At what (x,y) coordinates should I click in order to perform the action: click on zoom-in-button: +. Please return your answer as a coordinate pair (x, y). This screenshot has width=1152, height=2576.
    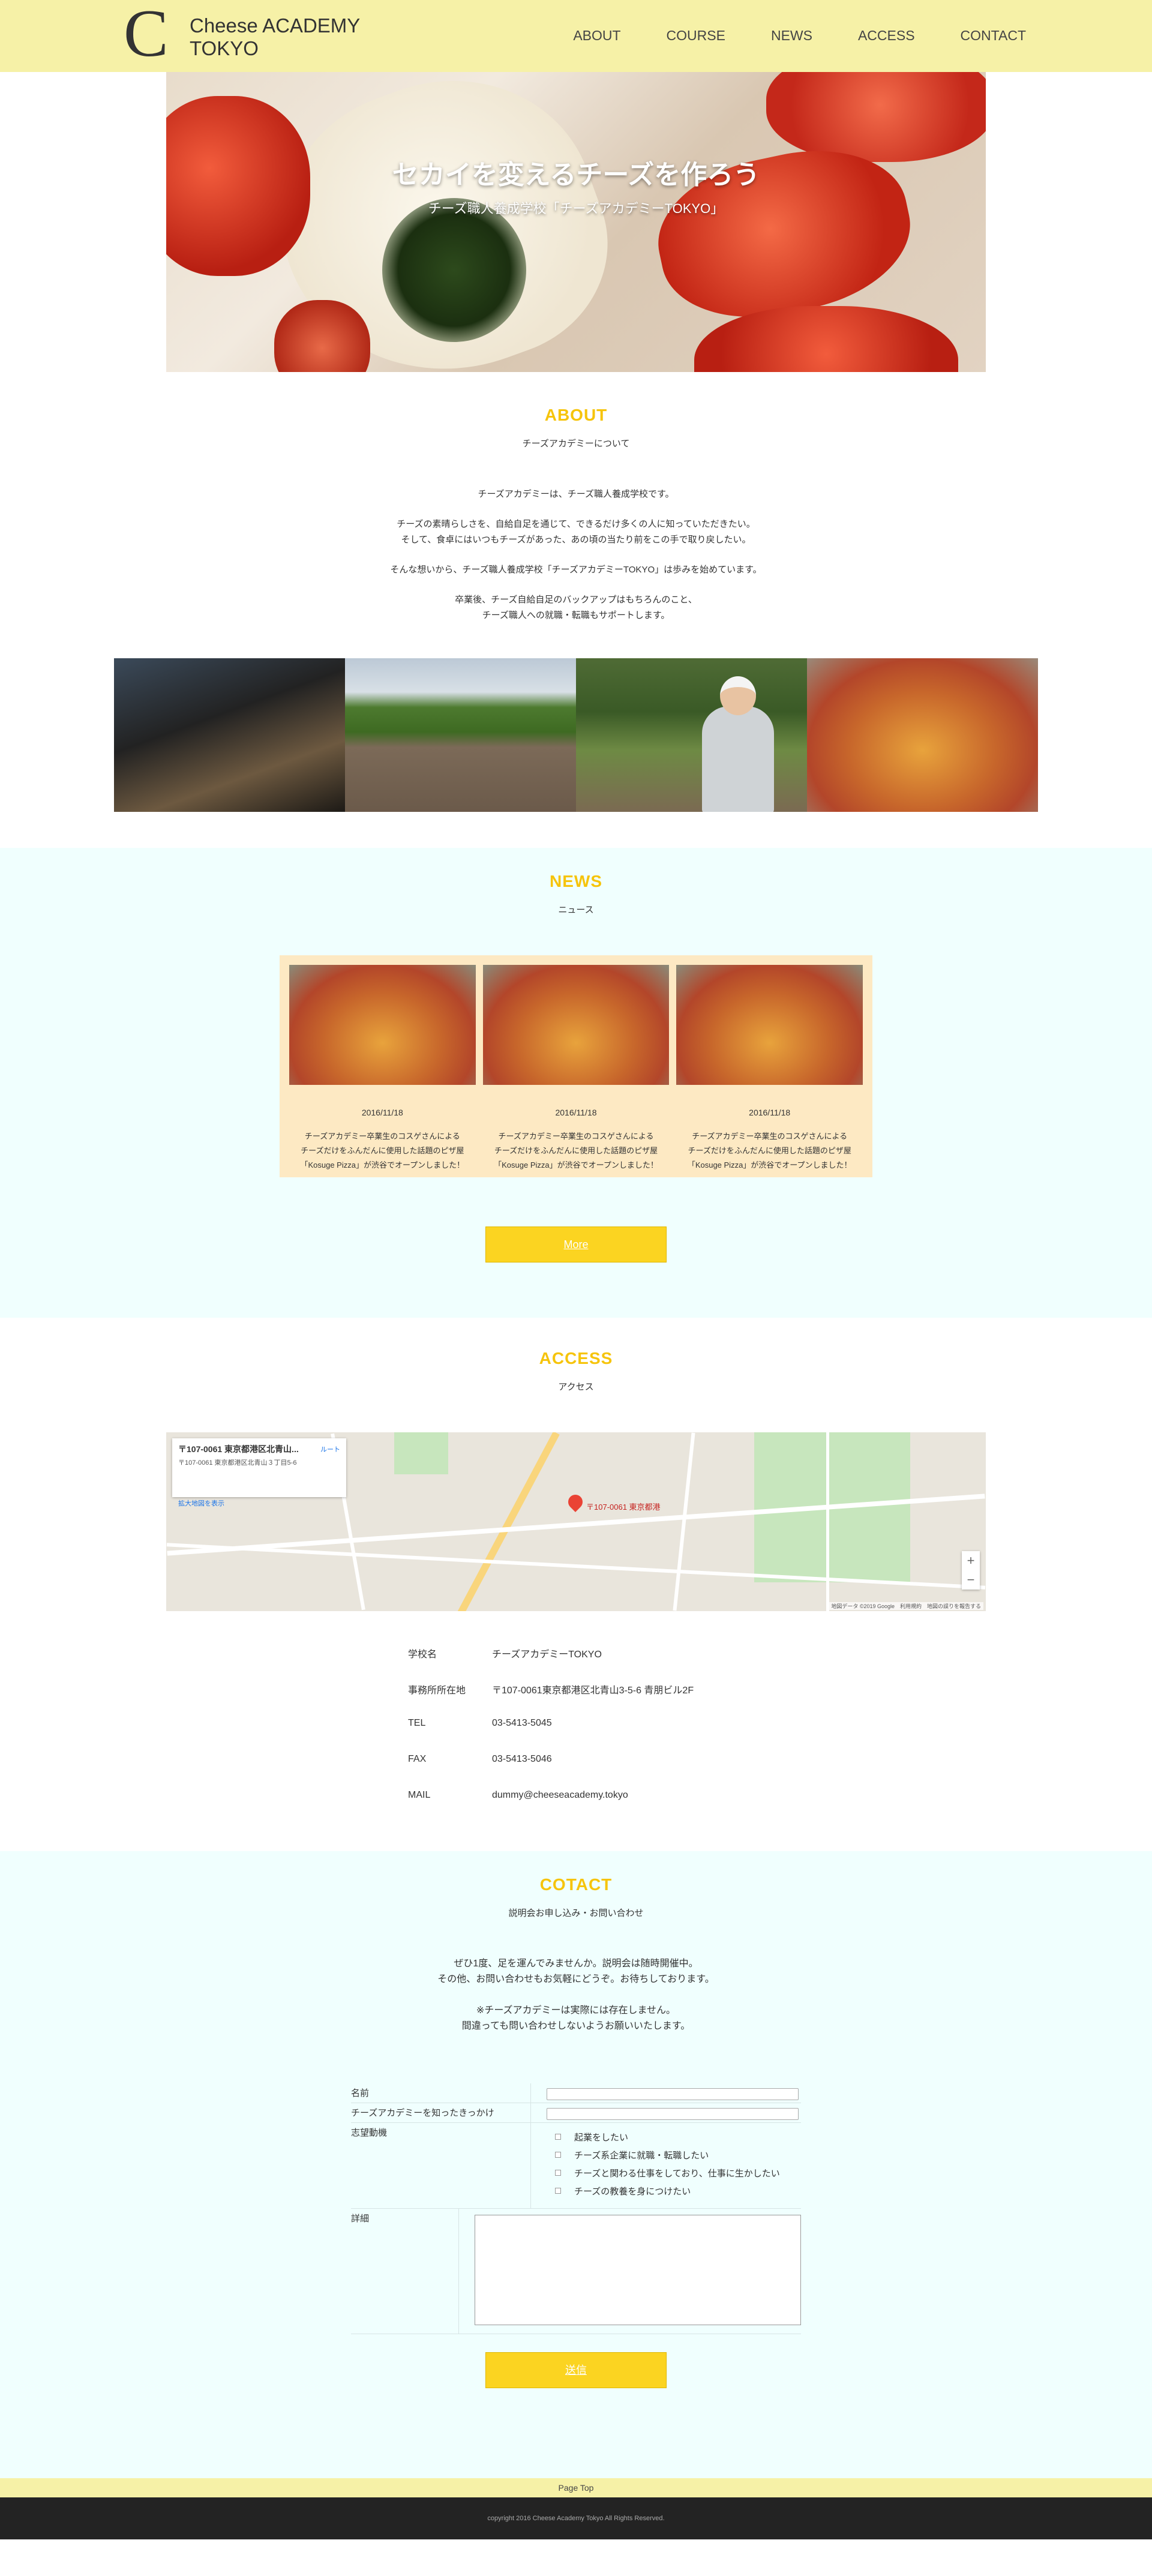
    Looking at the image, I should click on (971, 1560).